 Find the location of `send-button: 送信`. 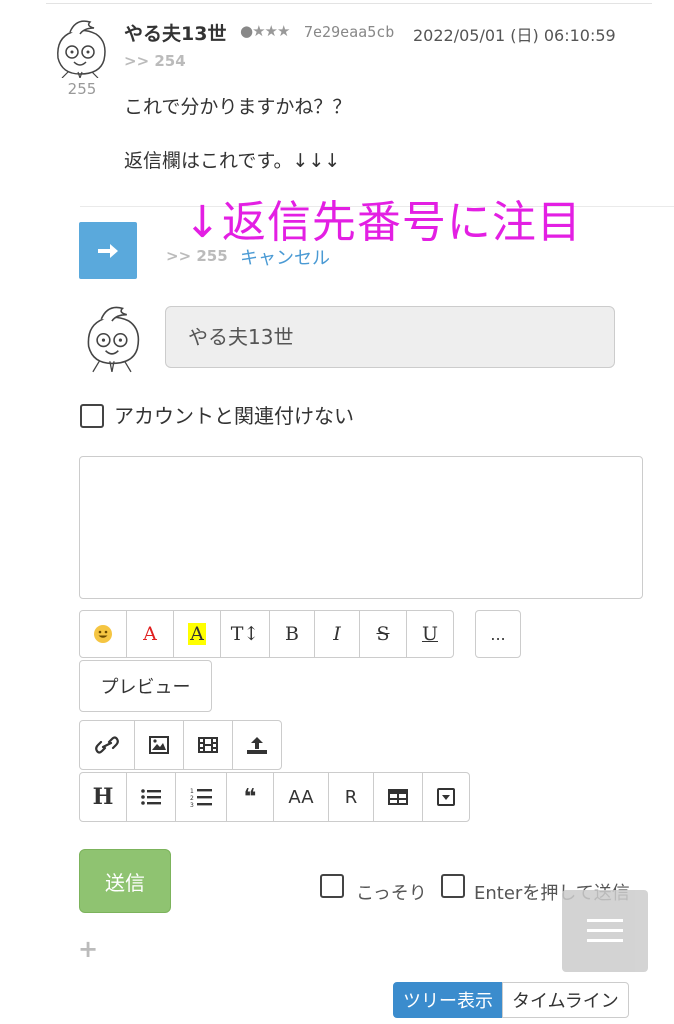

send-button: 送信 is located at coordinates (125, 881).